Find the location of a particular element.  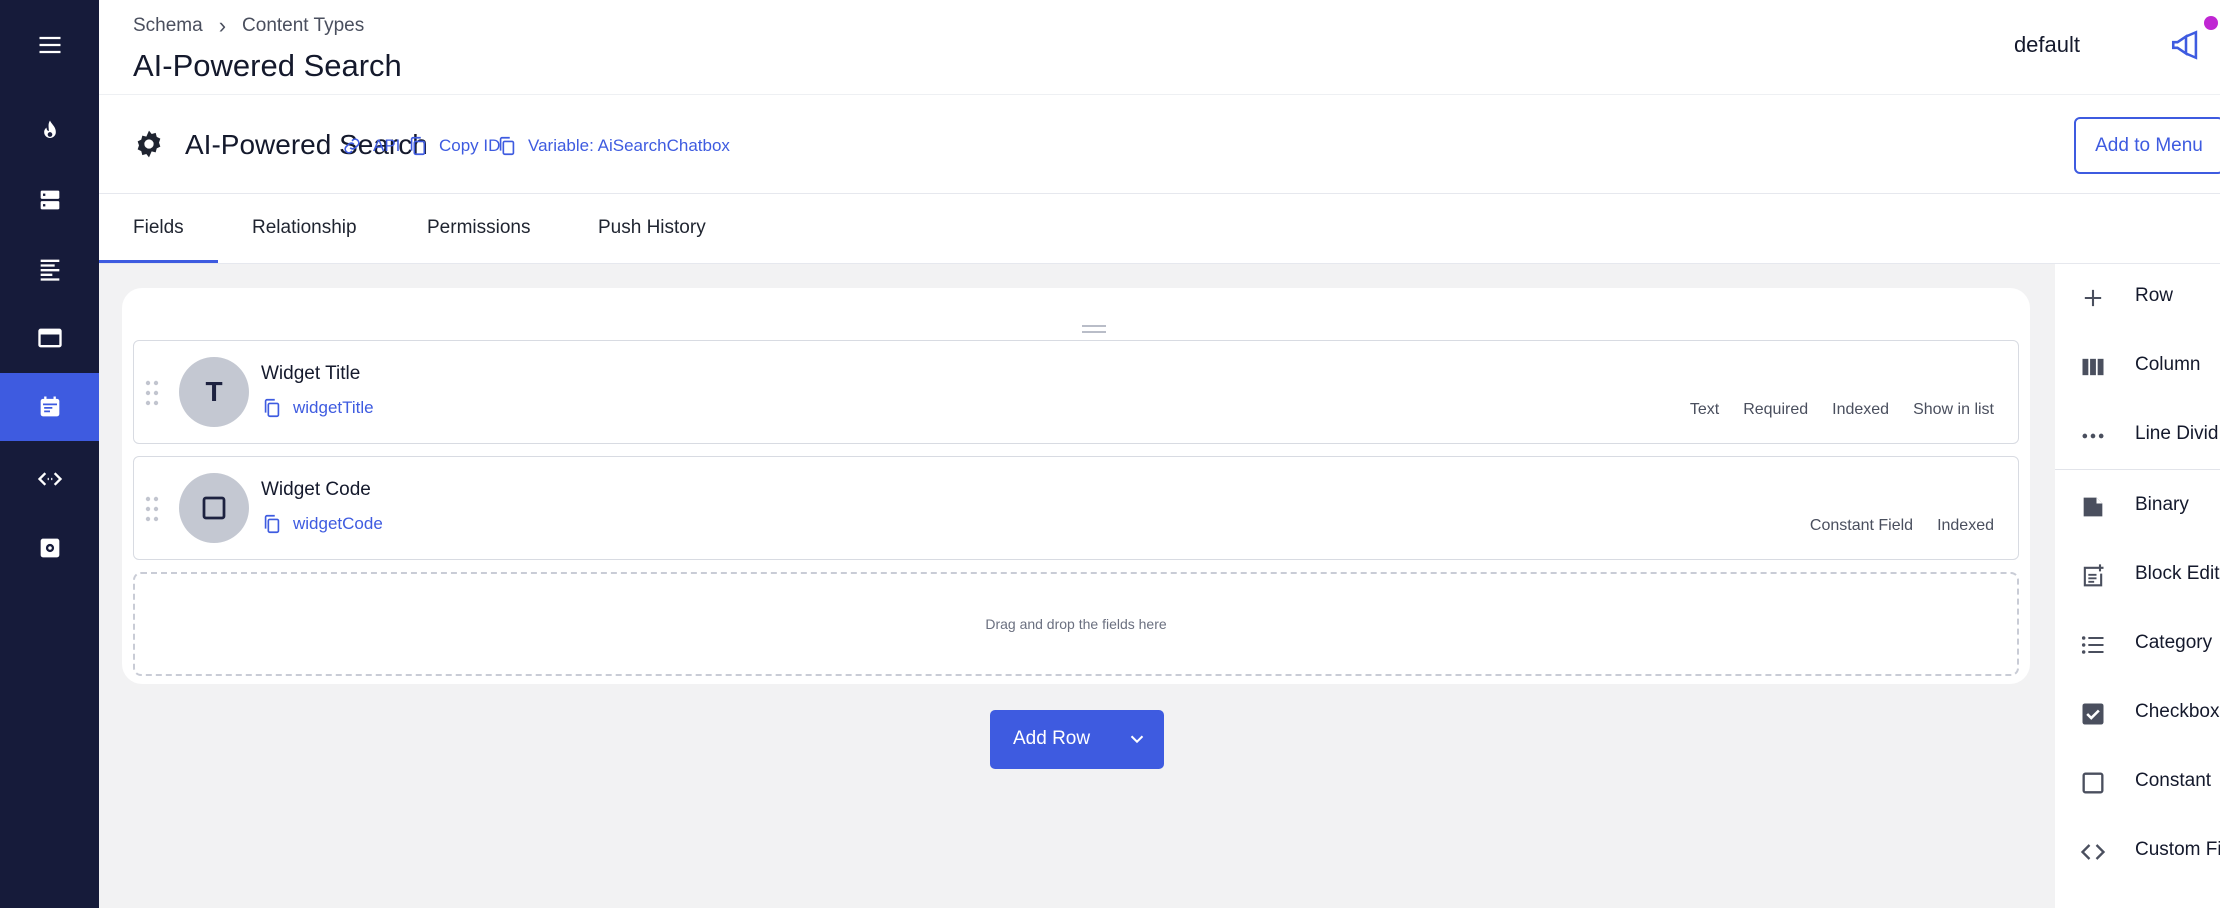

nav-menu is located at coordinates (49, 45).